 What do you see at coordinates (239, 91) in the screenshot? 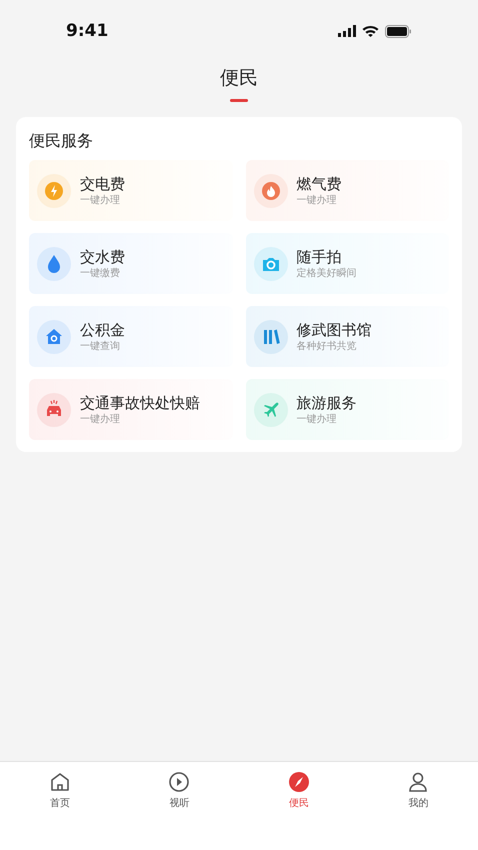
I see `page-tab: 便民` at bounding box center [239, 91].